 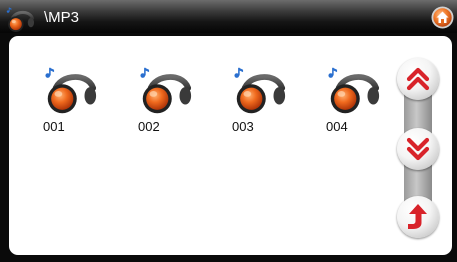 I want to click on double-chevron-down-icon, so click(x=418, y=149).